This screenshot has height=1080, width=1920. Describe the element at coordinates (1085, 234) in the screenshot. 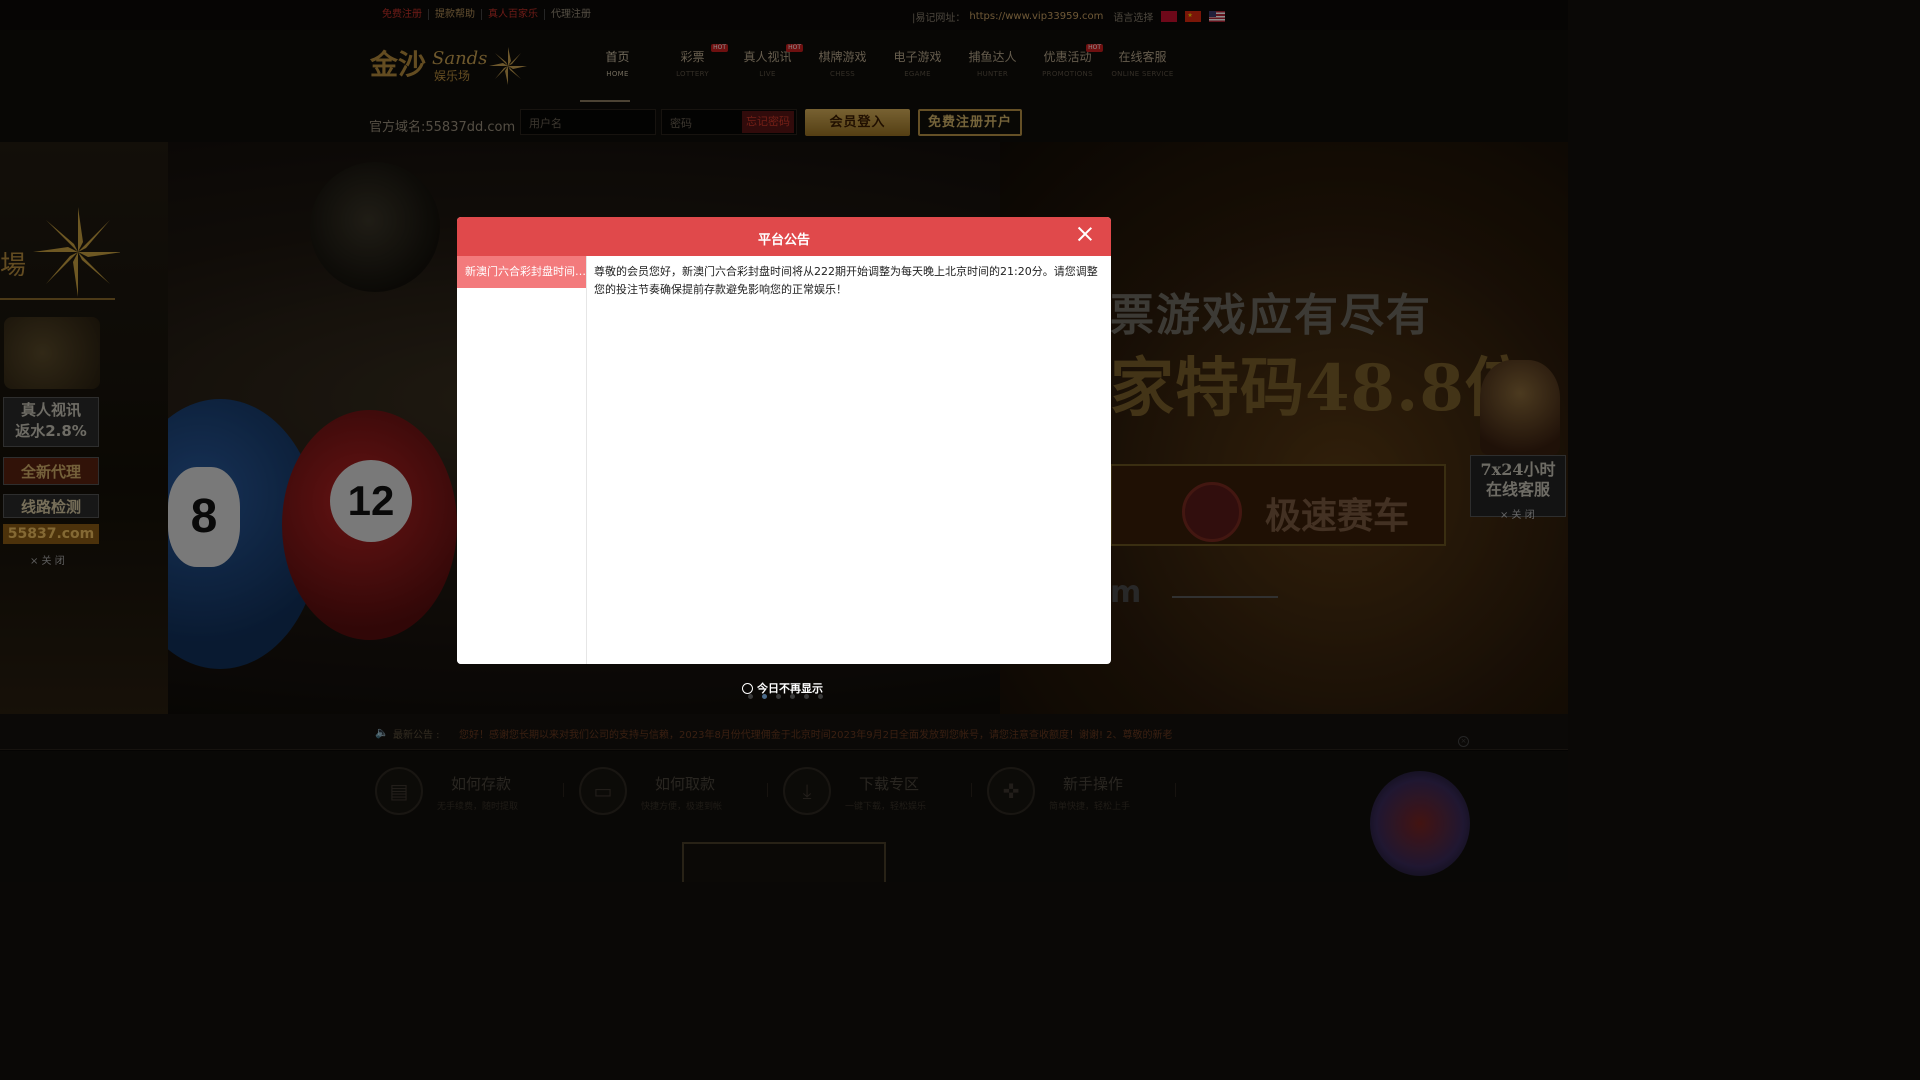

I see `close-icon` at that location.